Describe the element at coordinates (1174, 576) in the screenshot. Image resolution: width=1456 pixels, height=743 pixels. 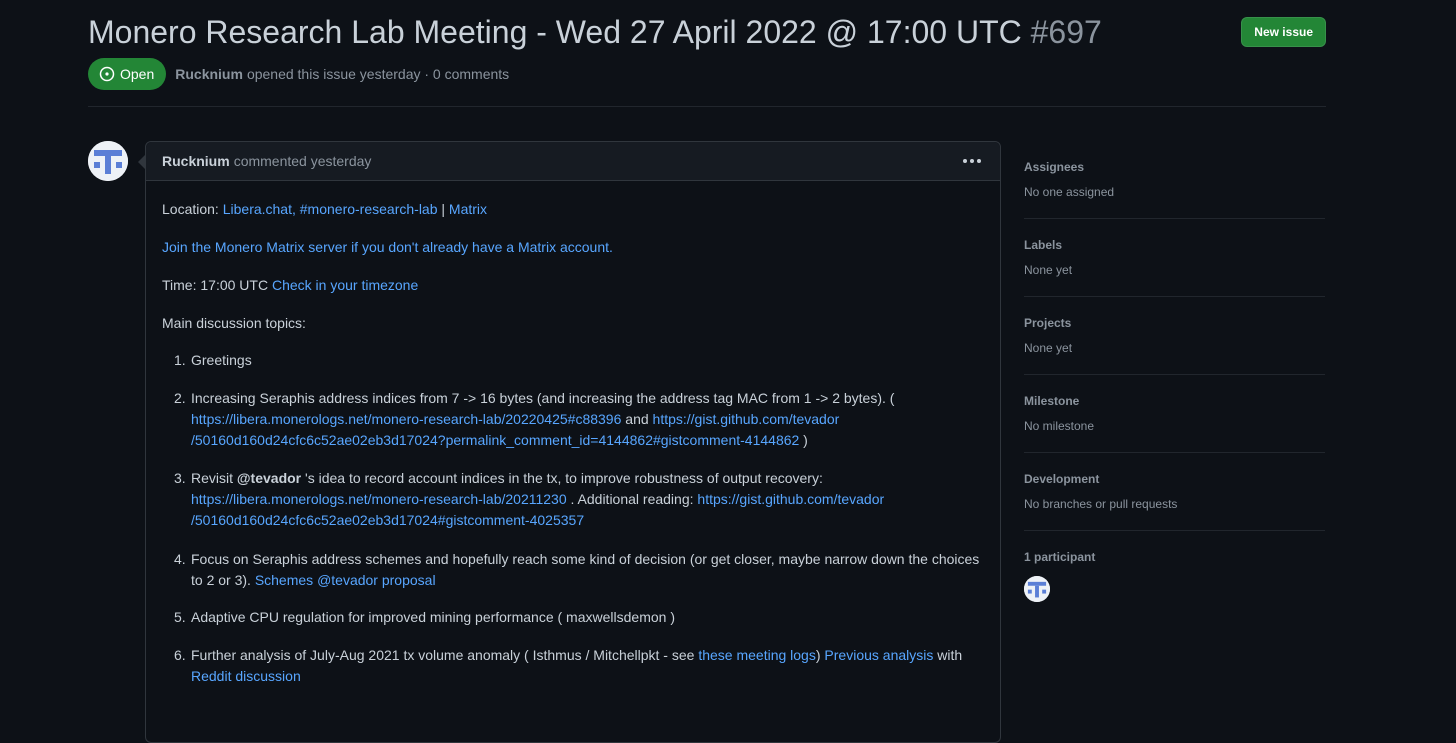
I see `sidebar-participants: 1 participant` at that location.